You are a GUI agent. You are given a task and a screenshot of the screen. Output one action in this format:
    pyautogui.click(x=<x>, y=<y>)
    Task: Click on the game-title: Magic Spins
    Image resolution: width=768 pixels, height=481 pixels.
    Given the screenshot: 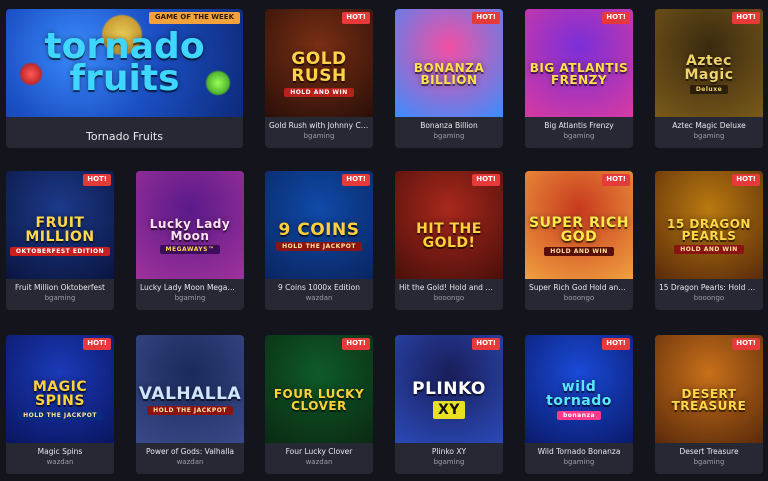 What is the action you would take?
    pyautogui.click(x=60, y=451)
    